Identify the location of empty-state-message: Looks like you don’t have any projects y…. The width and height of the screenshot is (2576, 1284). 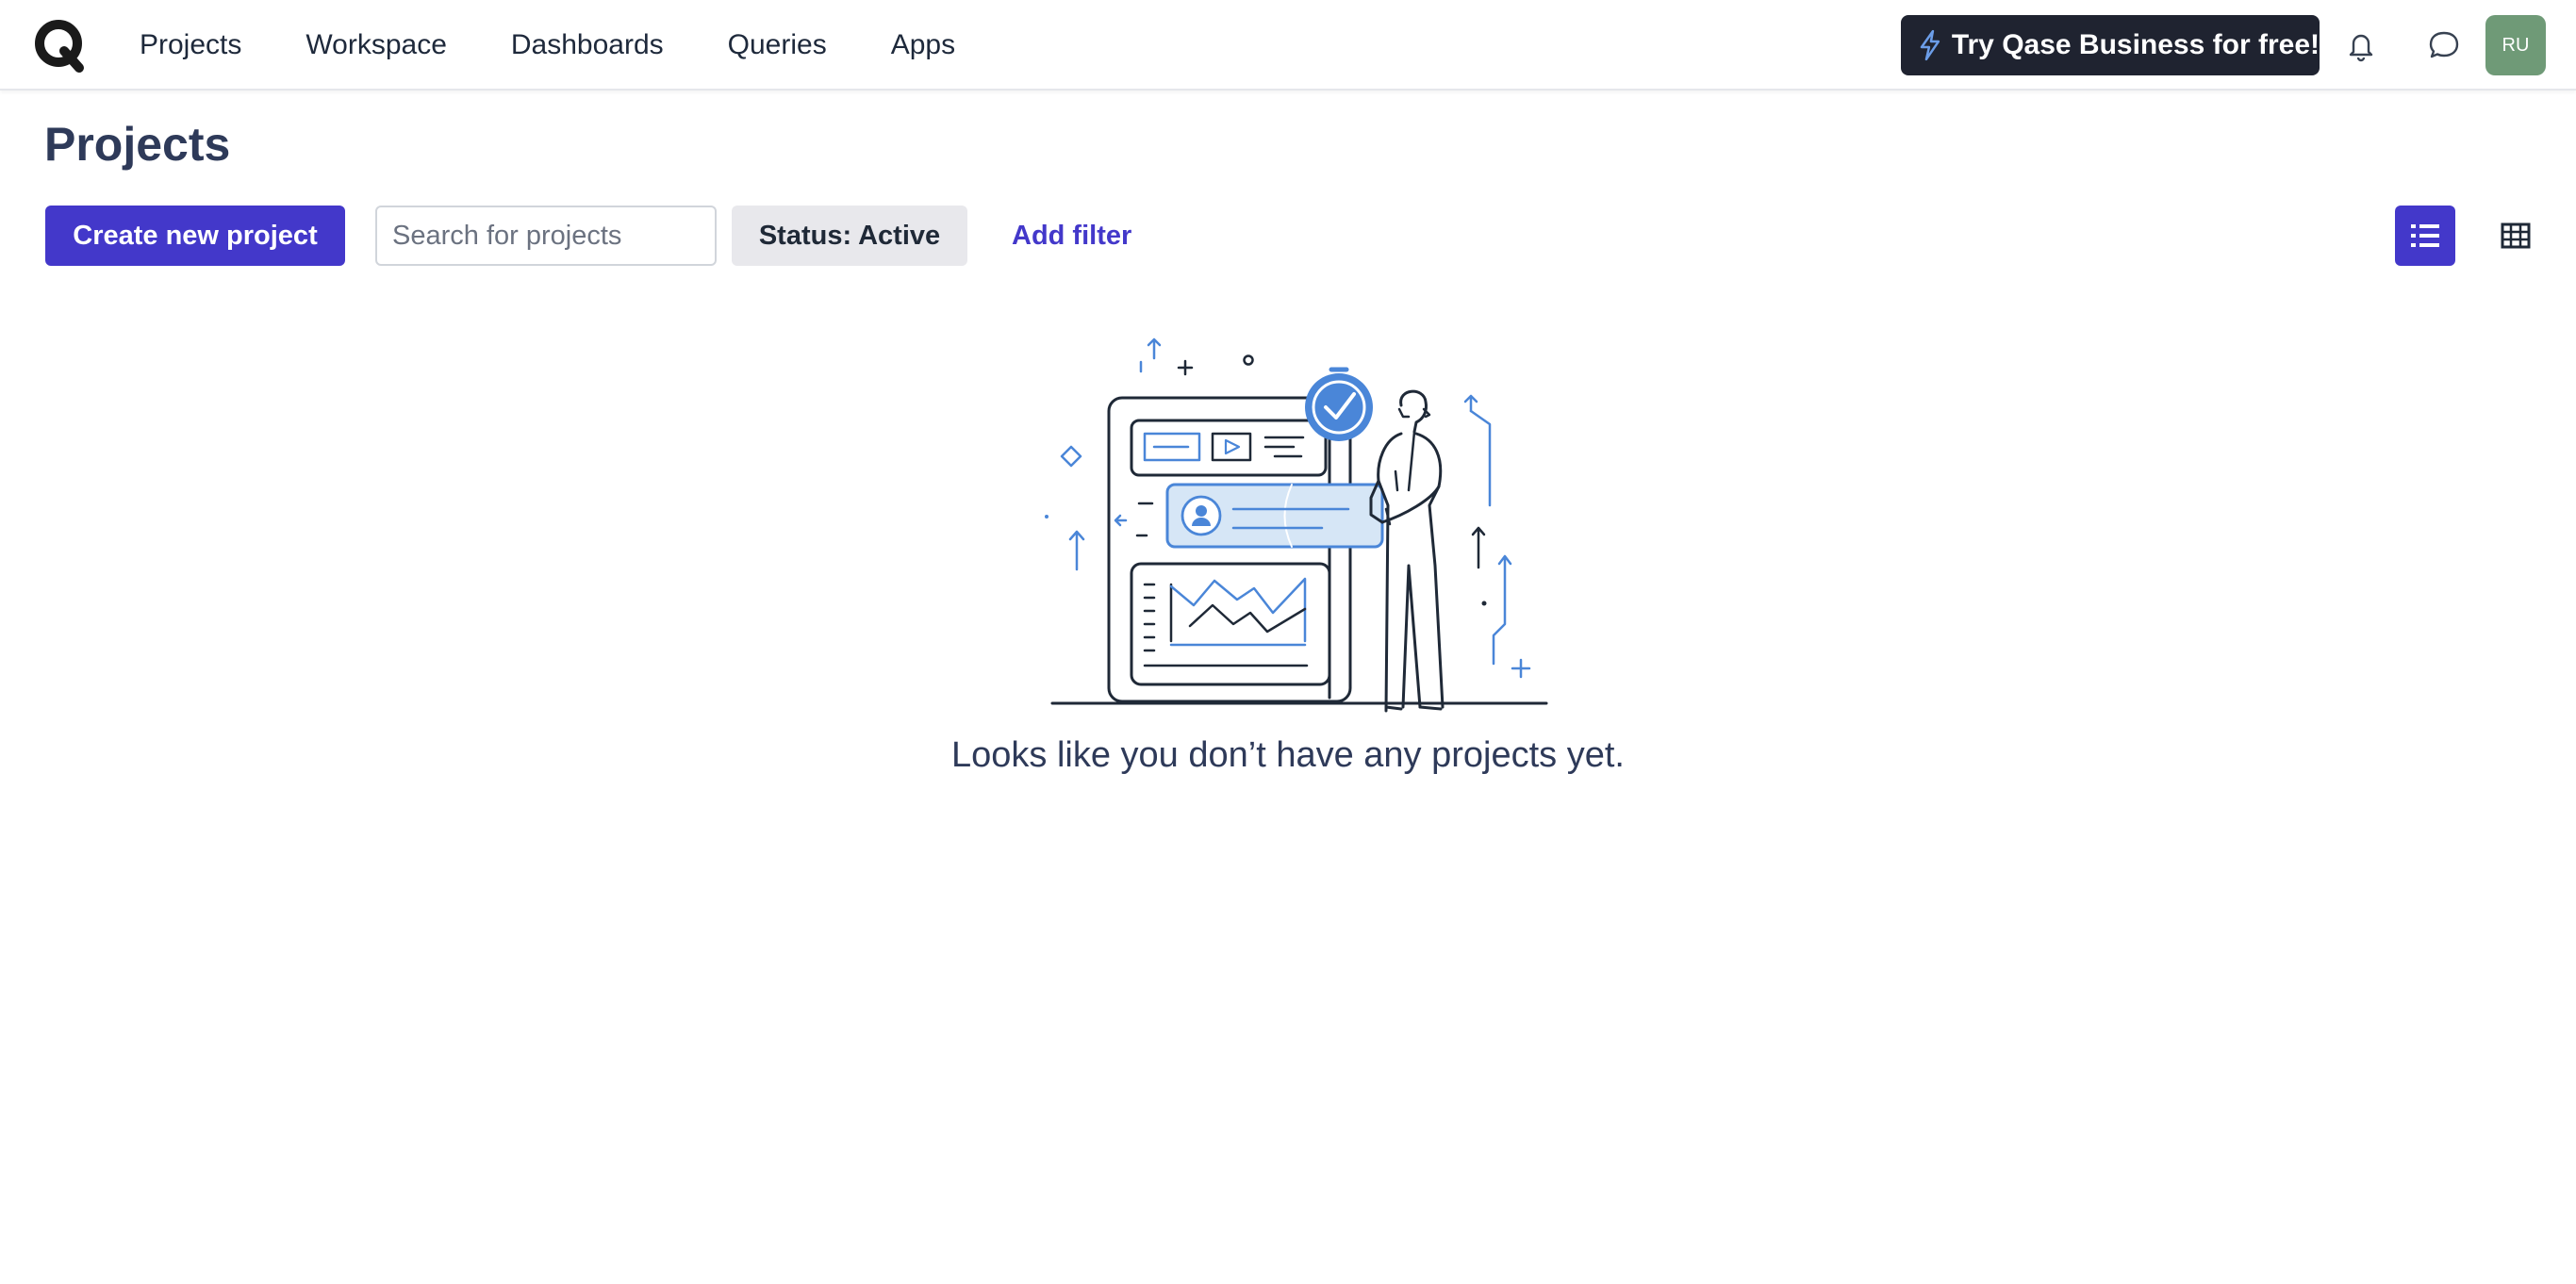
(1288, 755).